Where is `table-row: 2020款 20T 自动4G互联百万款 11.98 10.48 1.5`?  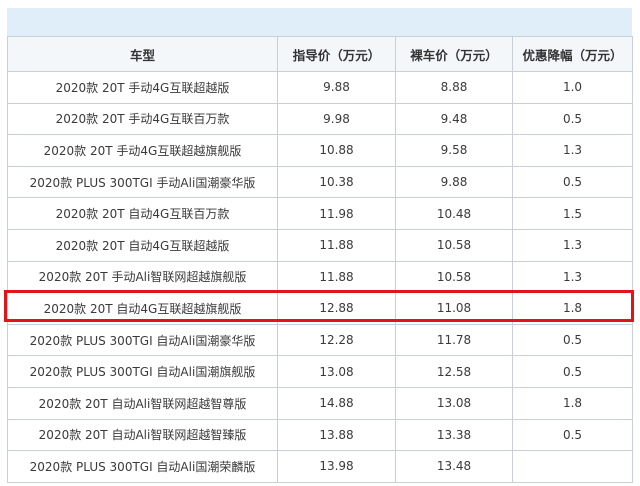 table-row: 2020款 20T 自动4G互联百万款 11.98 10.48 1.5 is located at coordinates (320, 213).